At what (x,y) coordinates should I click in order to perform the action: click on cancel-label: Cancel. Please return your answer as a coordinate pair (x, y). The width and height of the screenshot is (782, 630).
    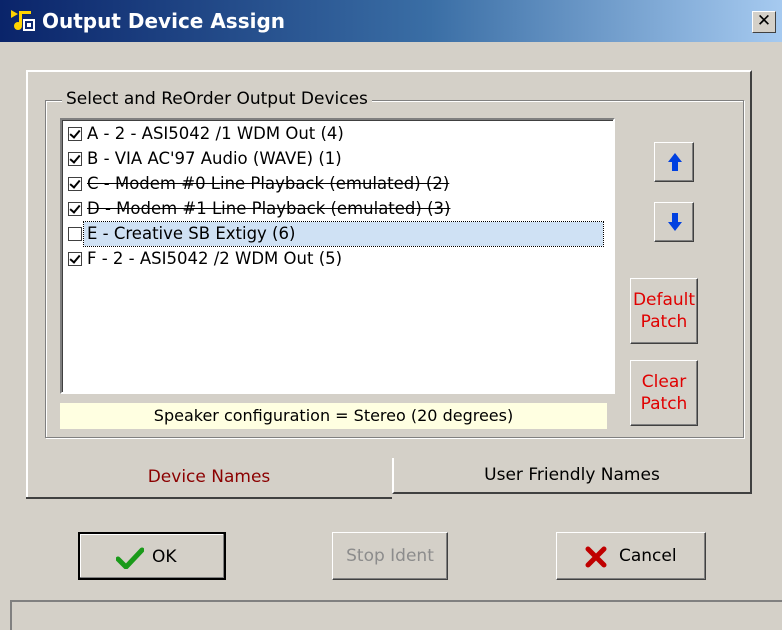
    Looking at the image, I should click on (648, 556).